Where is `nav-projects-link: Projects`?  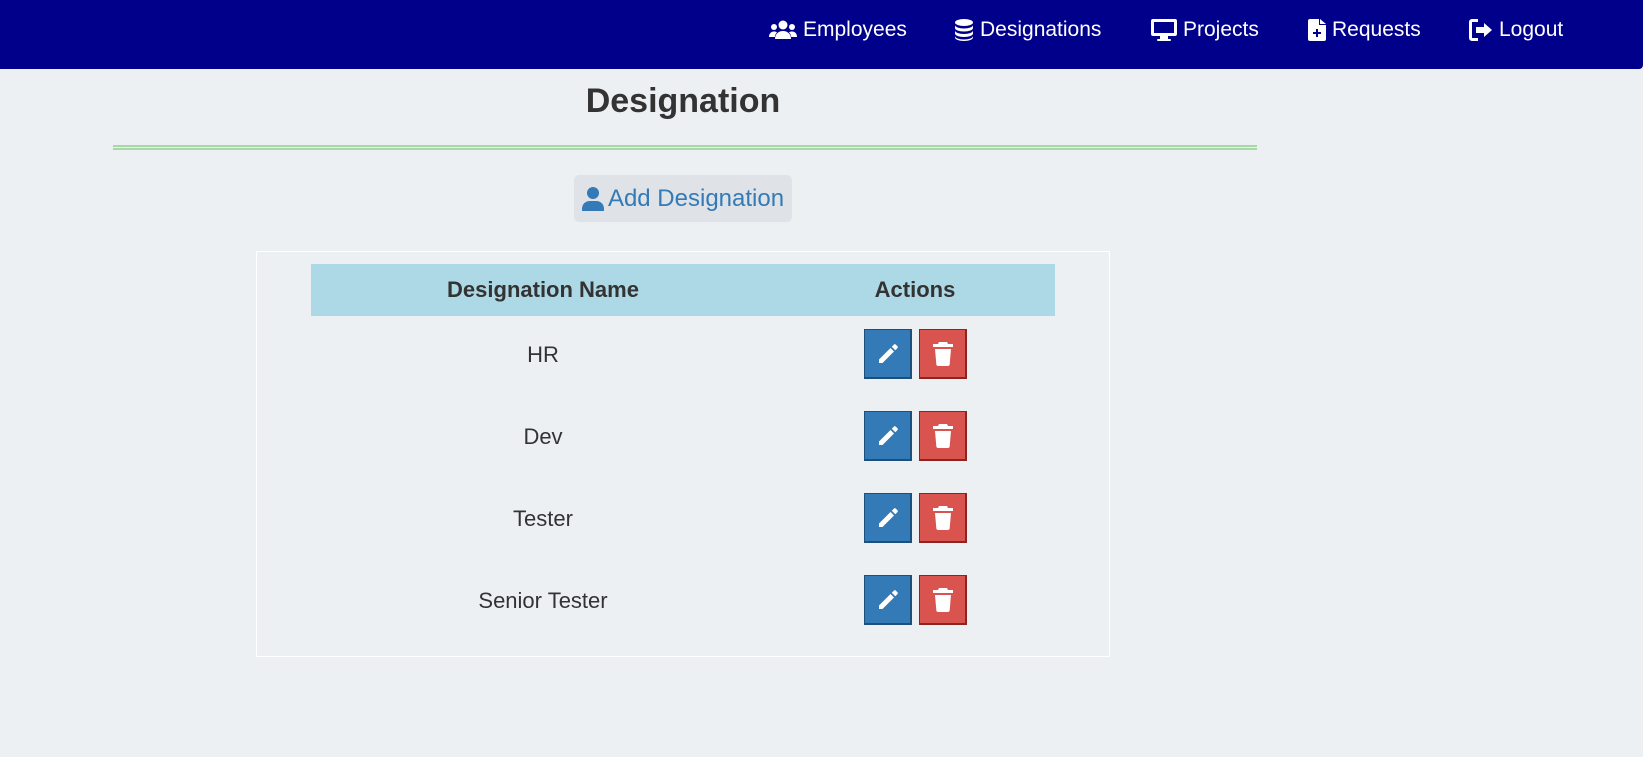 nav-projects-link: Projects is located at coordinates (1205, 30).